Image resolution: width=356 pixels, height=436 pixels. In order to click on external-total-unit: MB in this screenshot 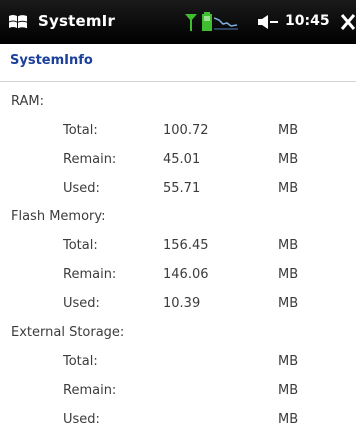, I will do `click(288, 361)`.